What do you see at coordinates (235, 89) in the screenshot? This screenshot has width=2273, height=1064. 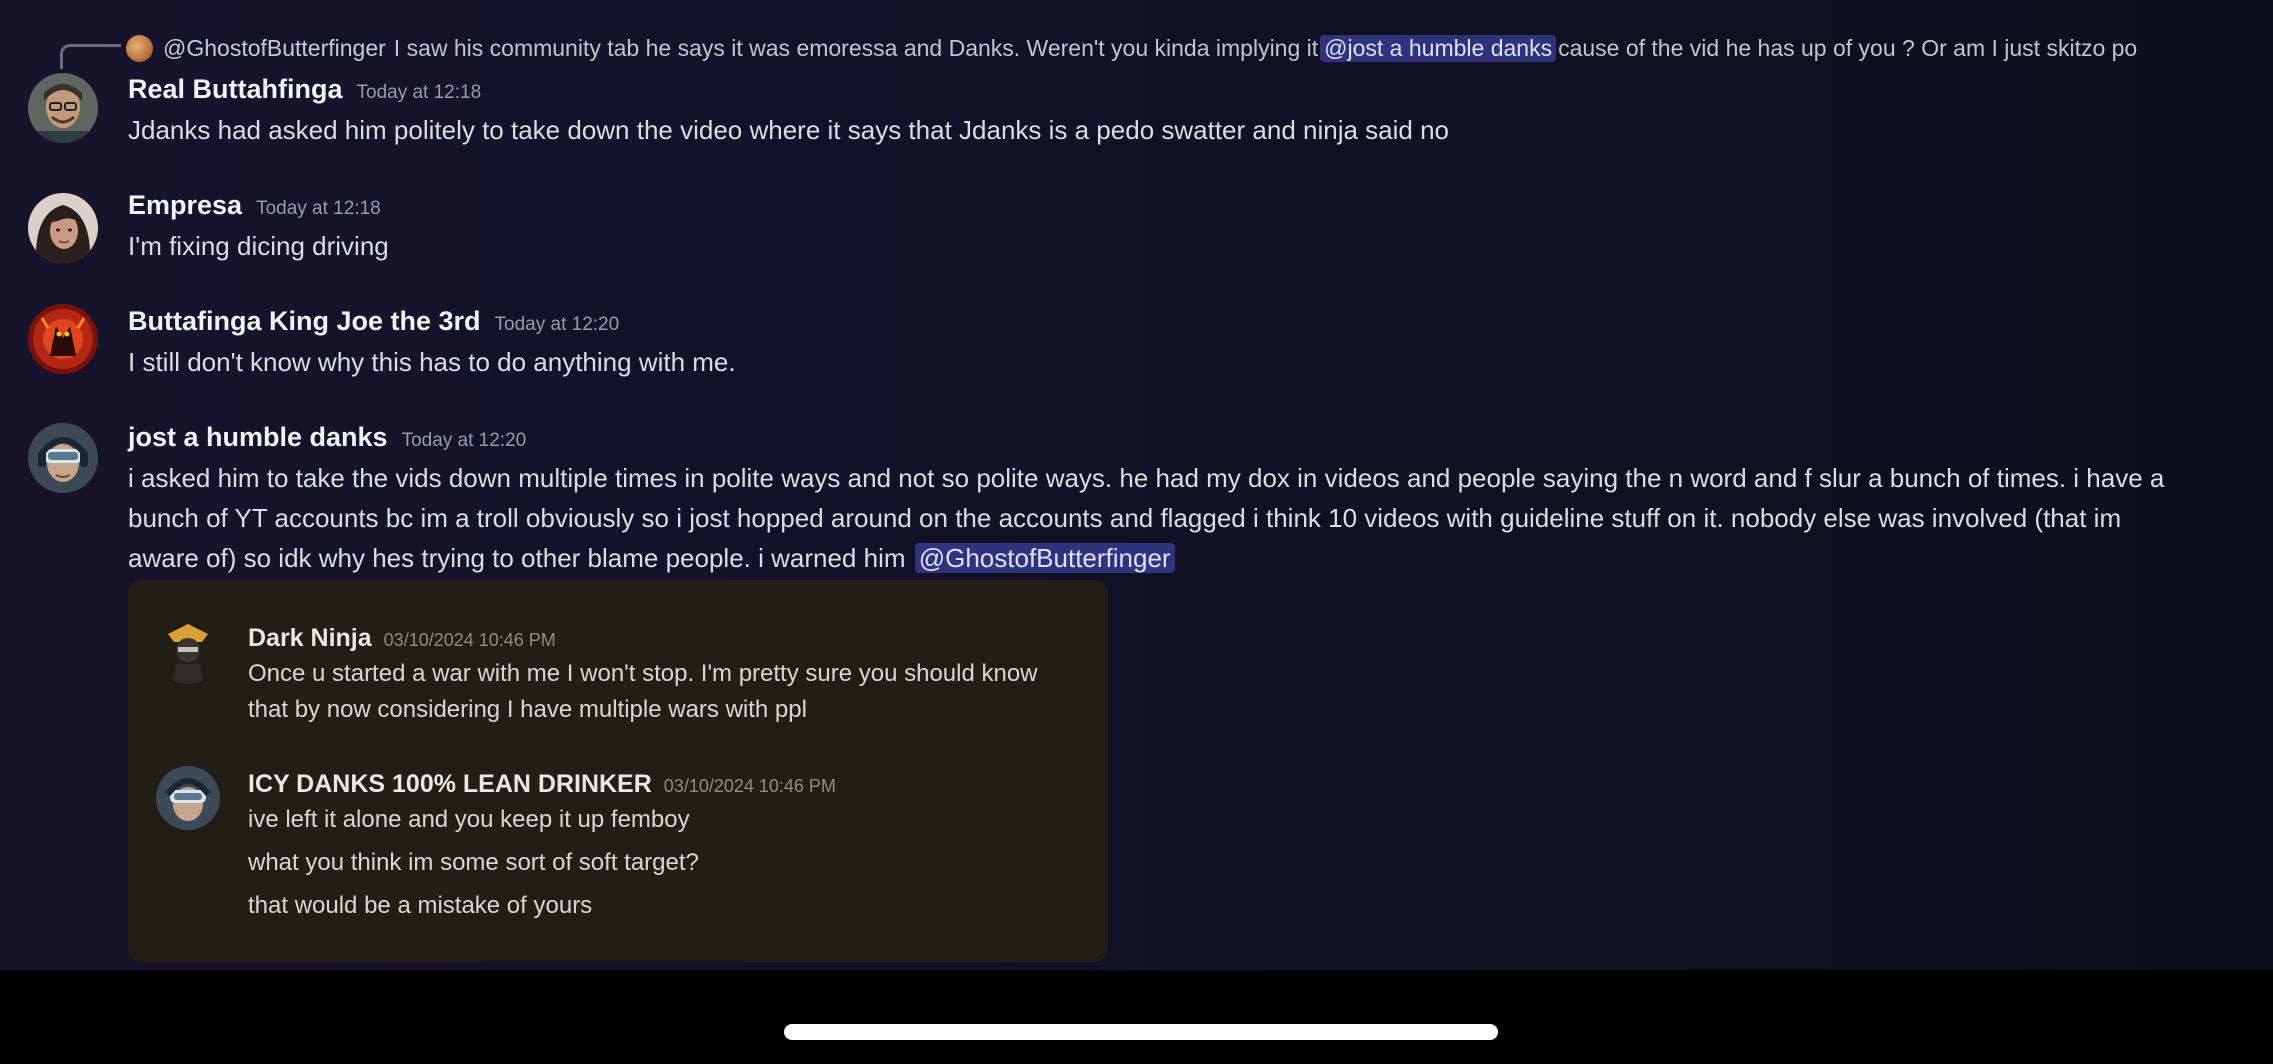 I see `username: Real Buttahfinga` at bounding box center [235, 89].